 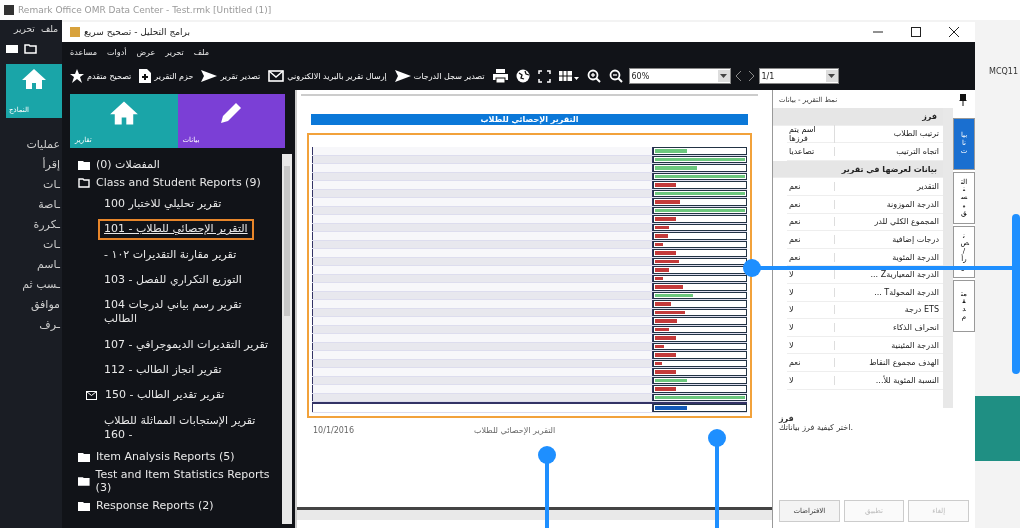 I want to click on report-item: 107 - تقرير التقديرات الديموجرافي, so click(x=186, y=345).